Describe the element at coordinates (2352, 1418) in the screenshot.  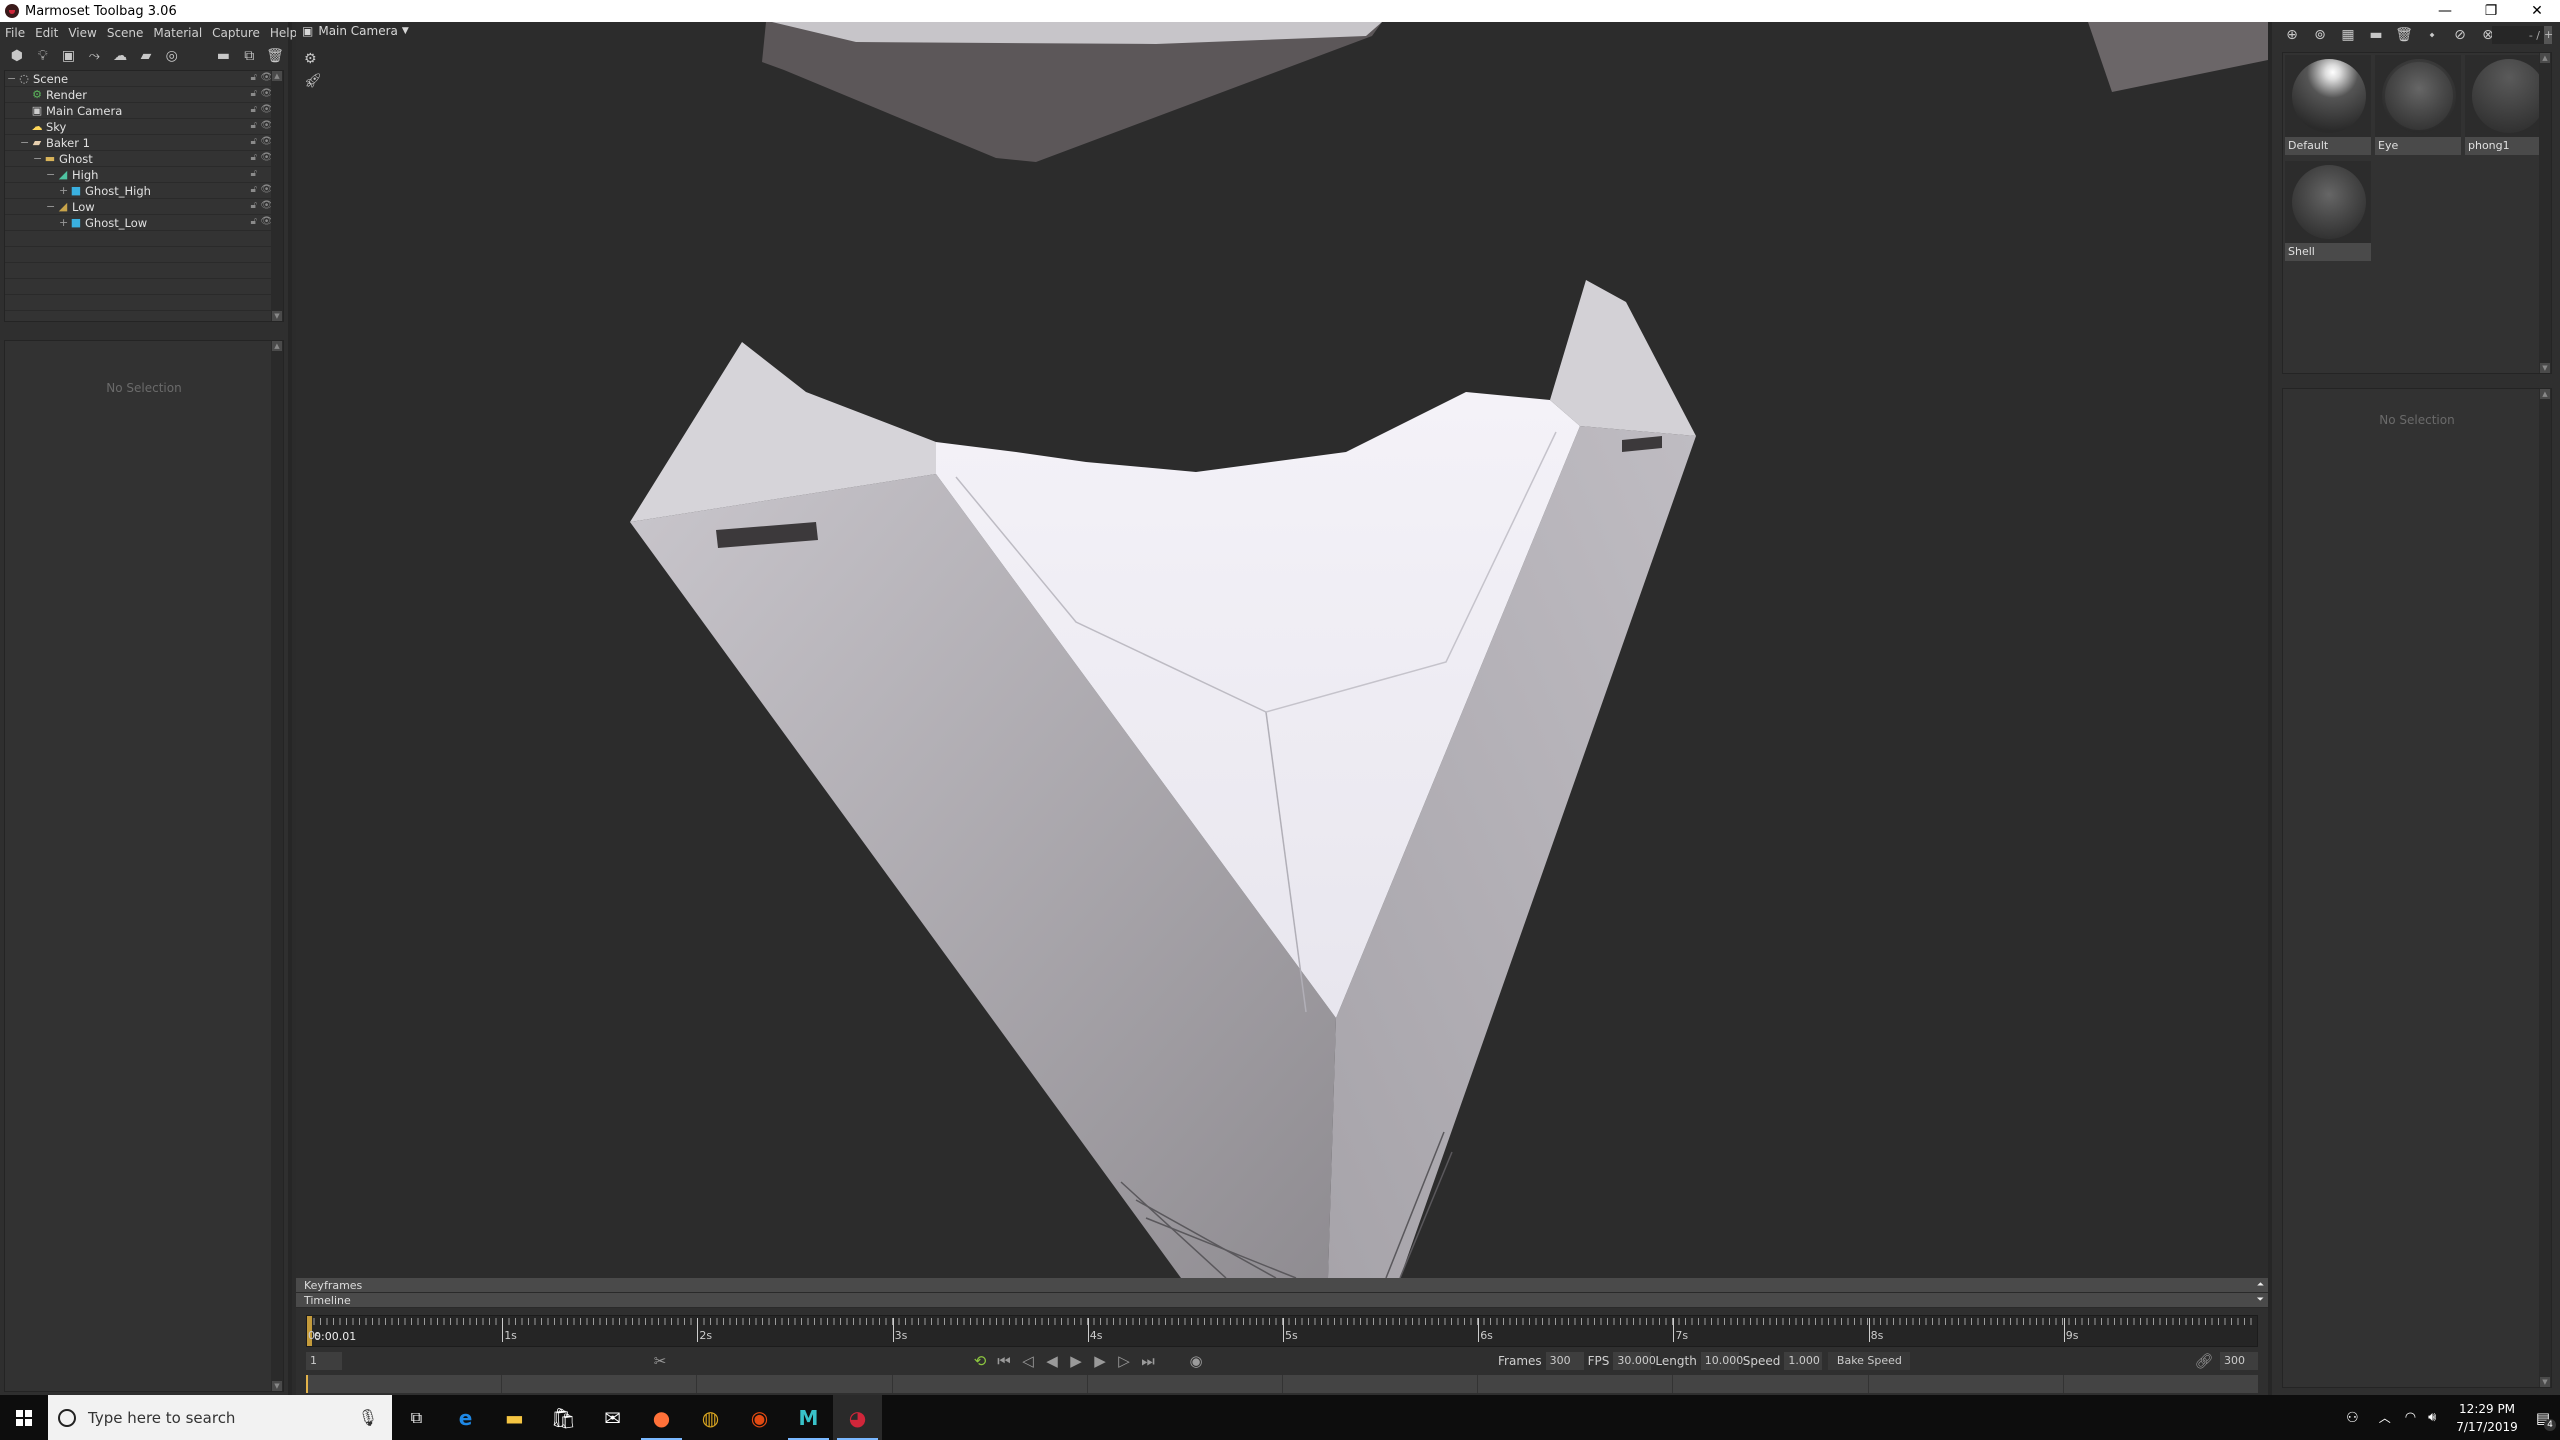
I see `people-icon: ⚇` at that location.